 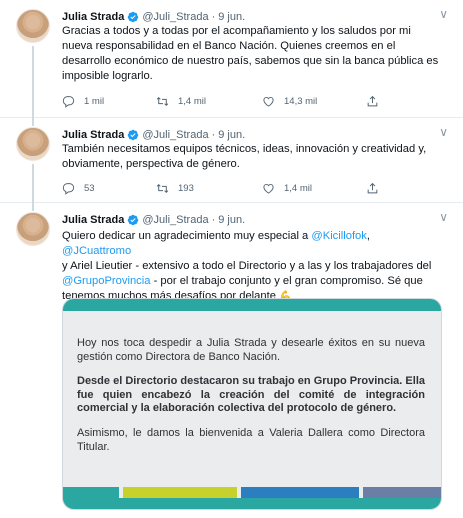 I want to click on reply-button: 1 mil, so click(x=83, y=101).